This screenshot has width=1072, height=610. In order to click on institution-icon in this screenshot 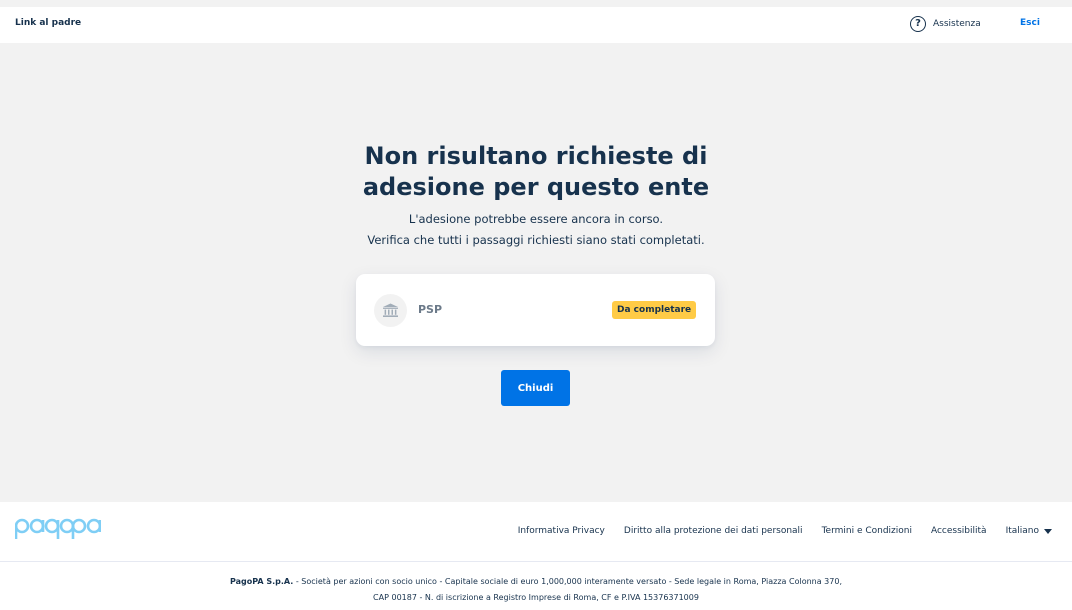, I will do `click(390, 310)`.